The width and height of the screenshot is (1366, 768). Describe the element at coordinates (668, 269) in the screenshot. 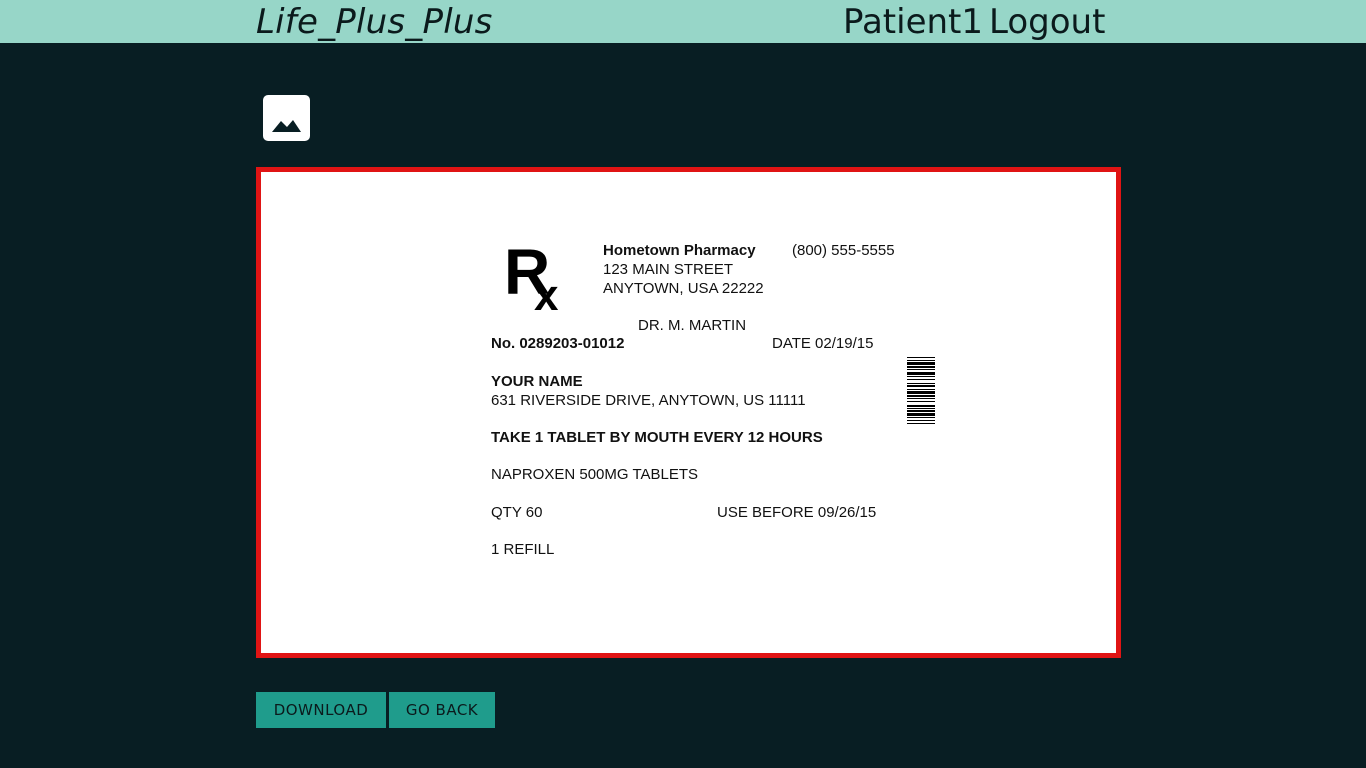

I see `pharmacy-street: 123 MAIN STREET` at that location.